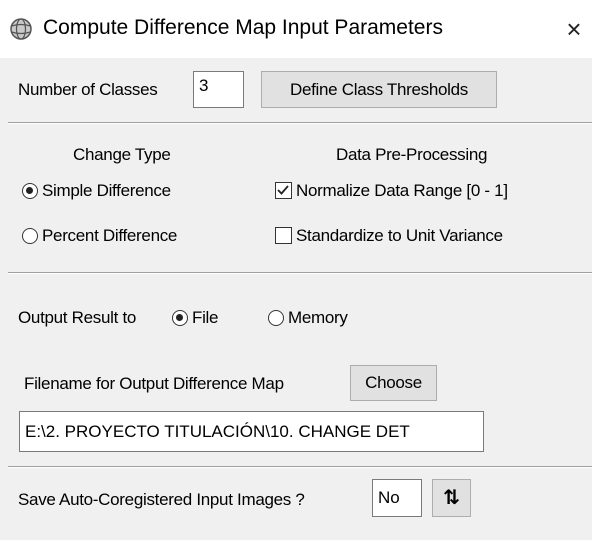  I want to click on save-coregistered-label: Save Auto-Coregistered Input Images ?, so click(161, 499).